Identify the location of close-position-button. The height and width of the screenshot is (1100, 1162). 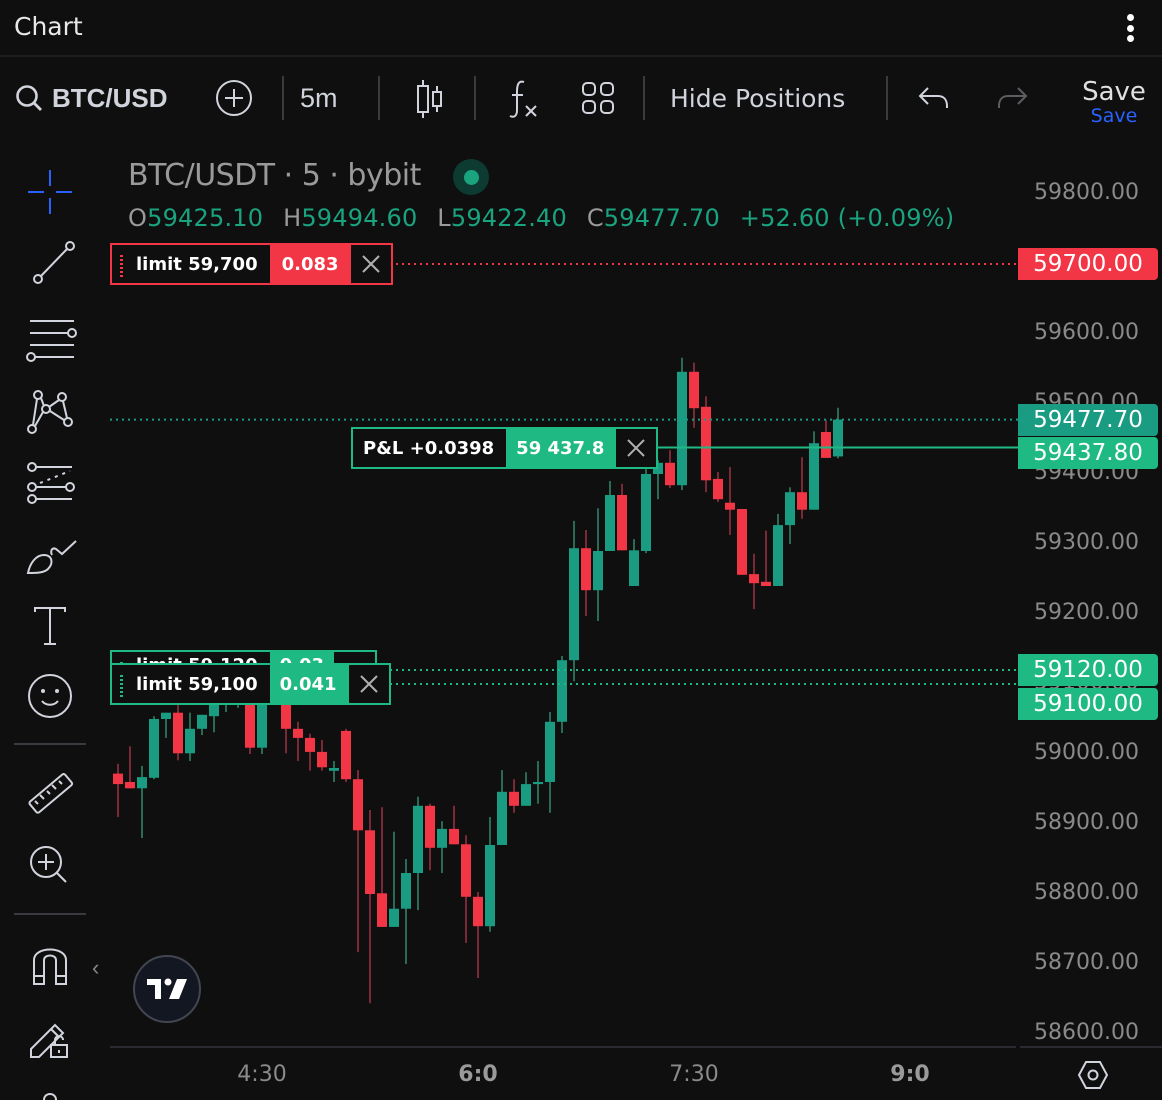
(635, 448).